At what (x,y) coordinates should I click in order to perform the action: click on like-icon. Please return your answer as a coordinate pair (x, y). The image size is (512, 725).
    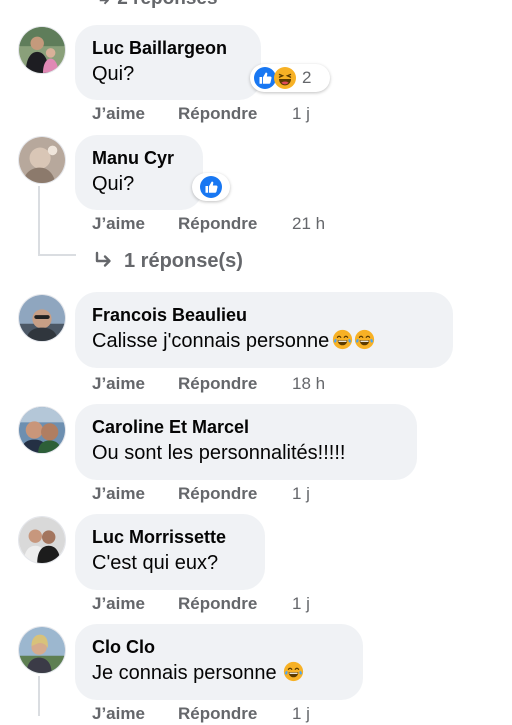
    Looking at the image, I should click on (211, 187).